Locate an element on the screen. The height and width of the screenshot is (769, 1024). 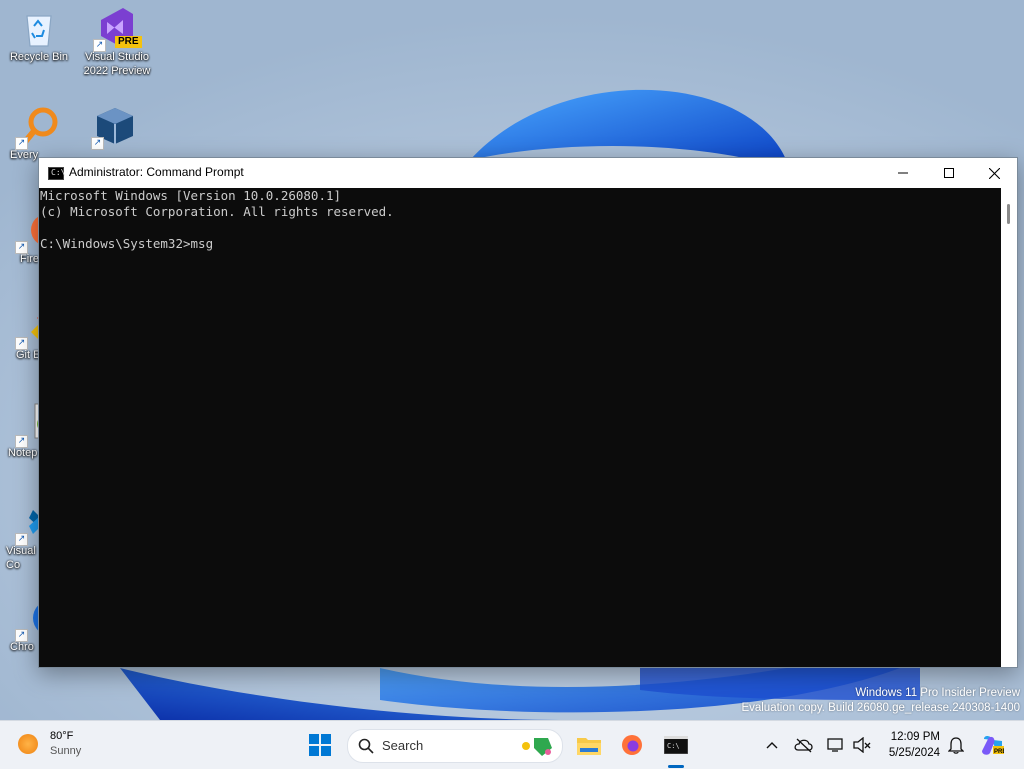
onedrive-tray-icon is located at coordinates (804, 745).